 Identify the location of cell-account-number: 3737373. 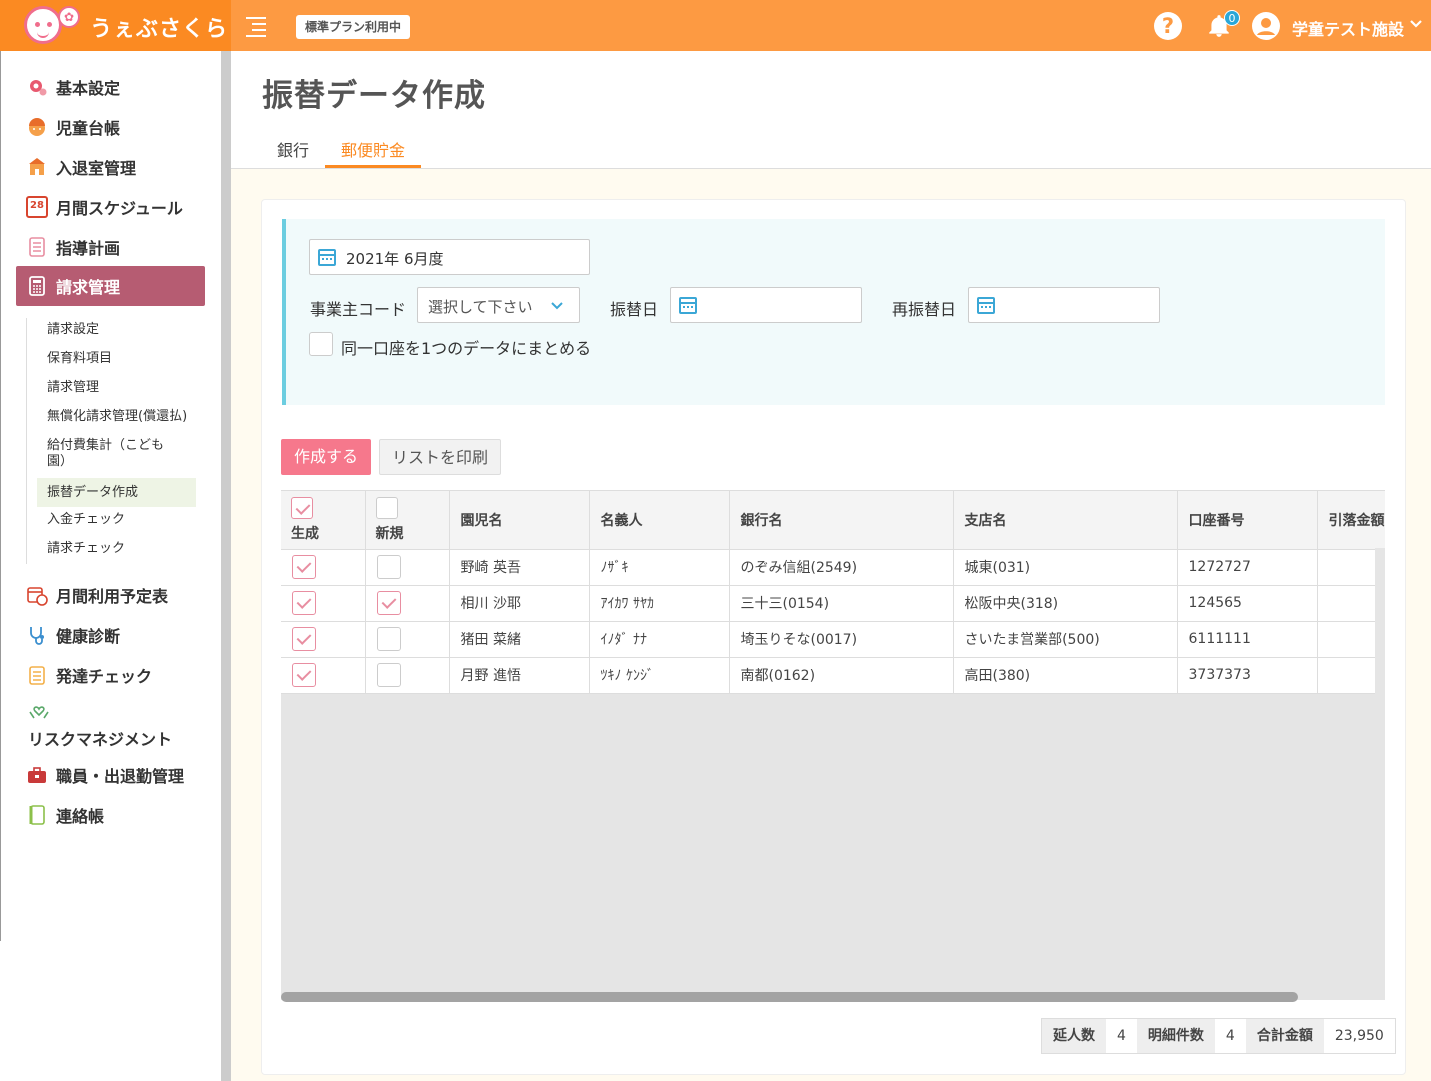
(1247, 675).